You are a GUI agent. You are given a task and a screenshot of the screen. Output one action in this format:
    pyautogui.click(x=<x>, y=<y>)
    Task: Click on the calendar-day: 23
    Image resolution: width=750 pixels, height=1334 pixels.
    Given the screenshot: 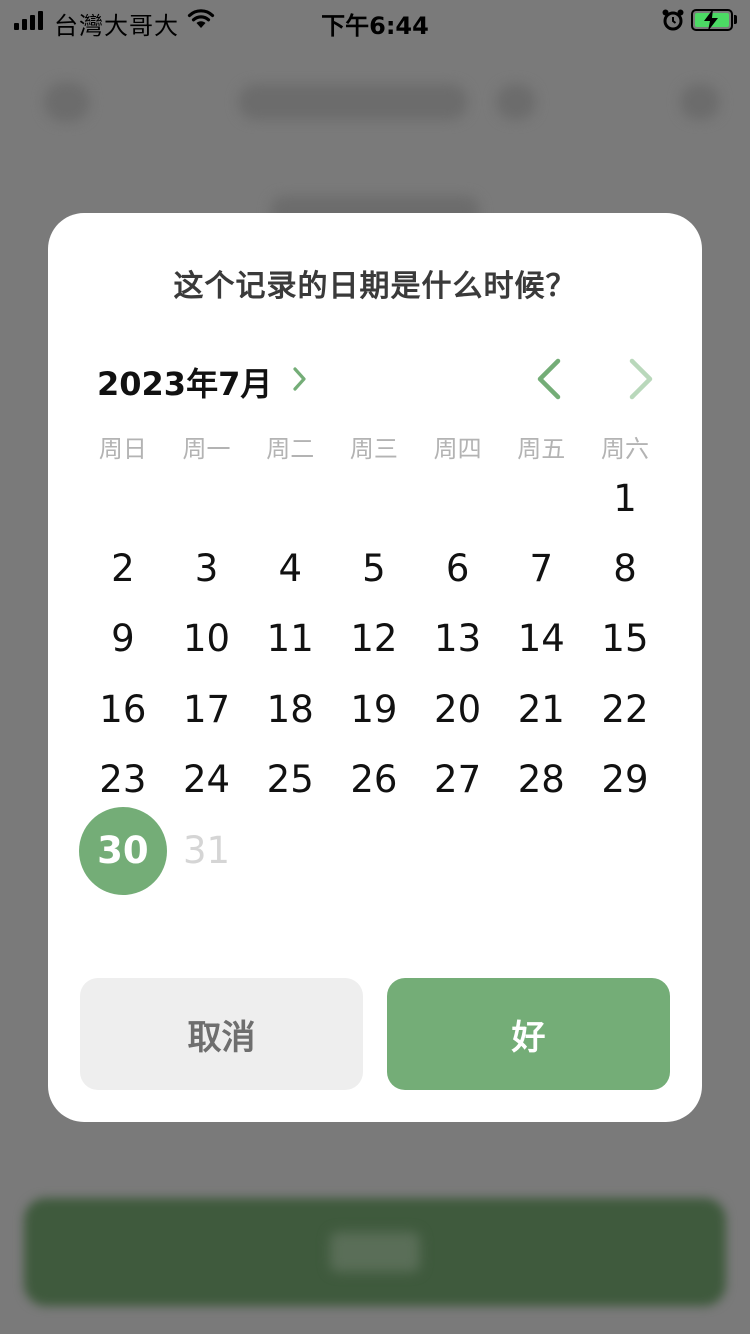 What is the action you would take?
    pyautogui.click(x=123, y=780)
    